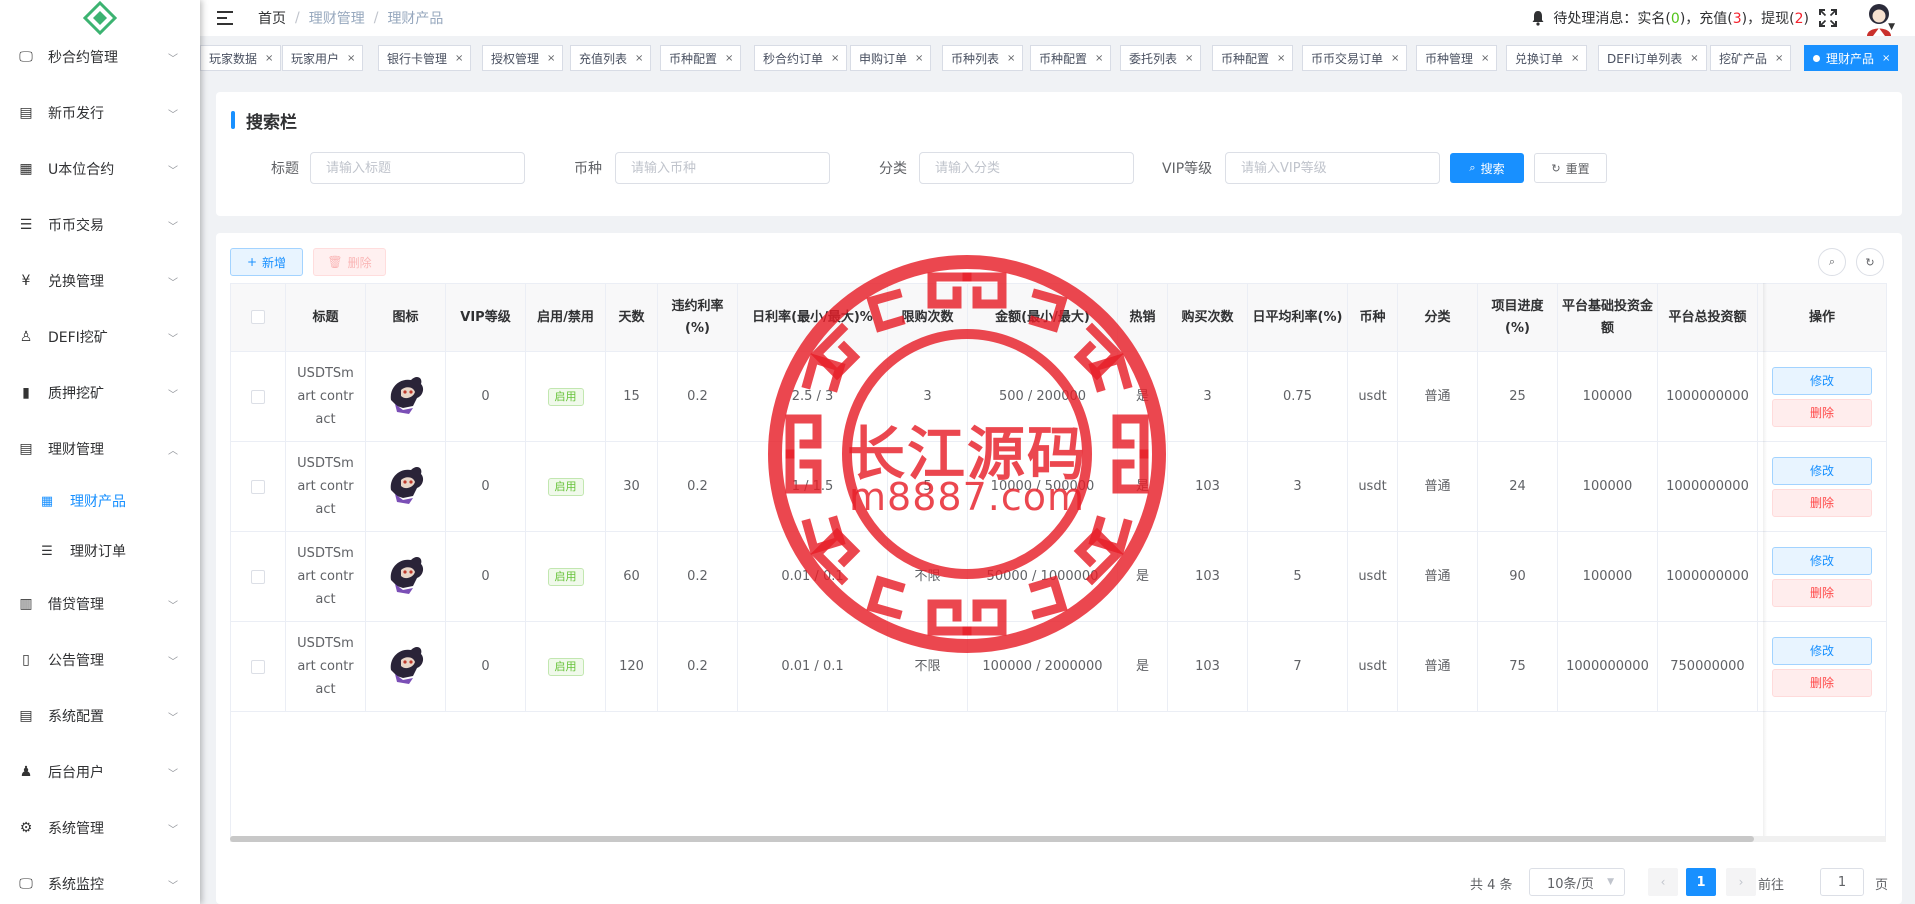  I want to click on sidebar-item-10: ▤ 系统配置 ﹀, so click(100, 716).